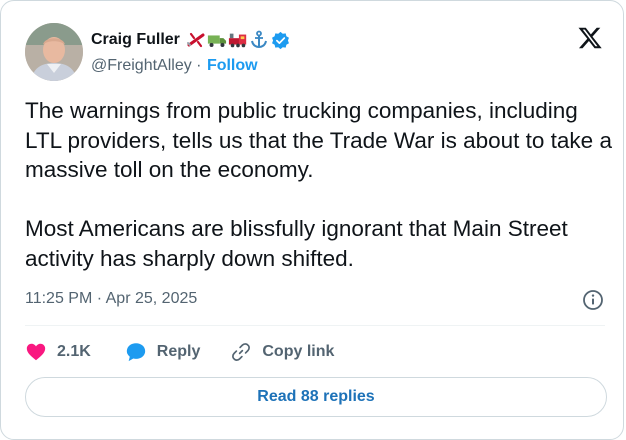 This screenshot has width=626, height=440. What do you see at coordinates (258, 39) in the screenshot?
I see `anchor-icon` at bounding box center [258, 39].